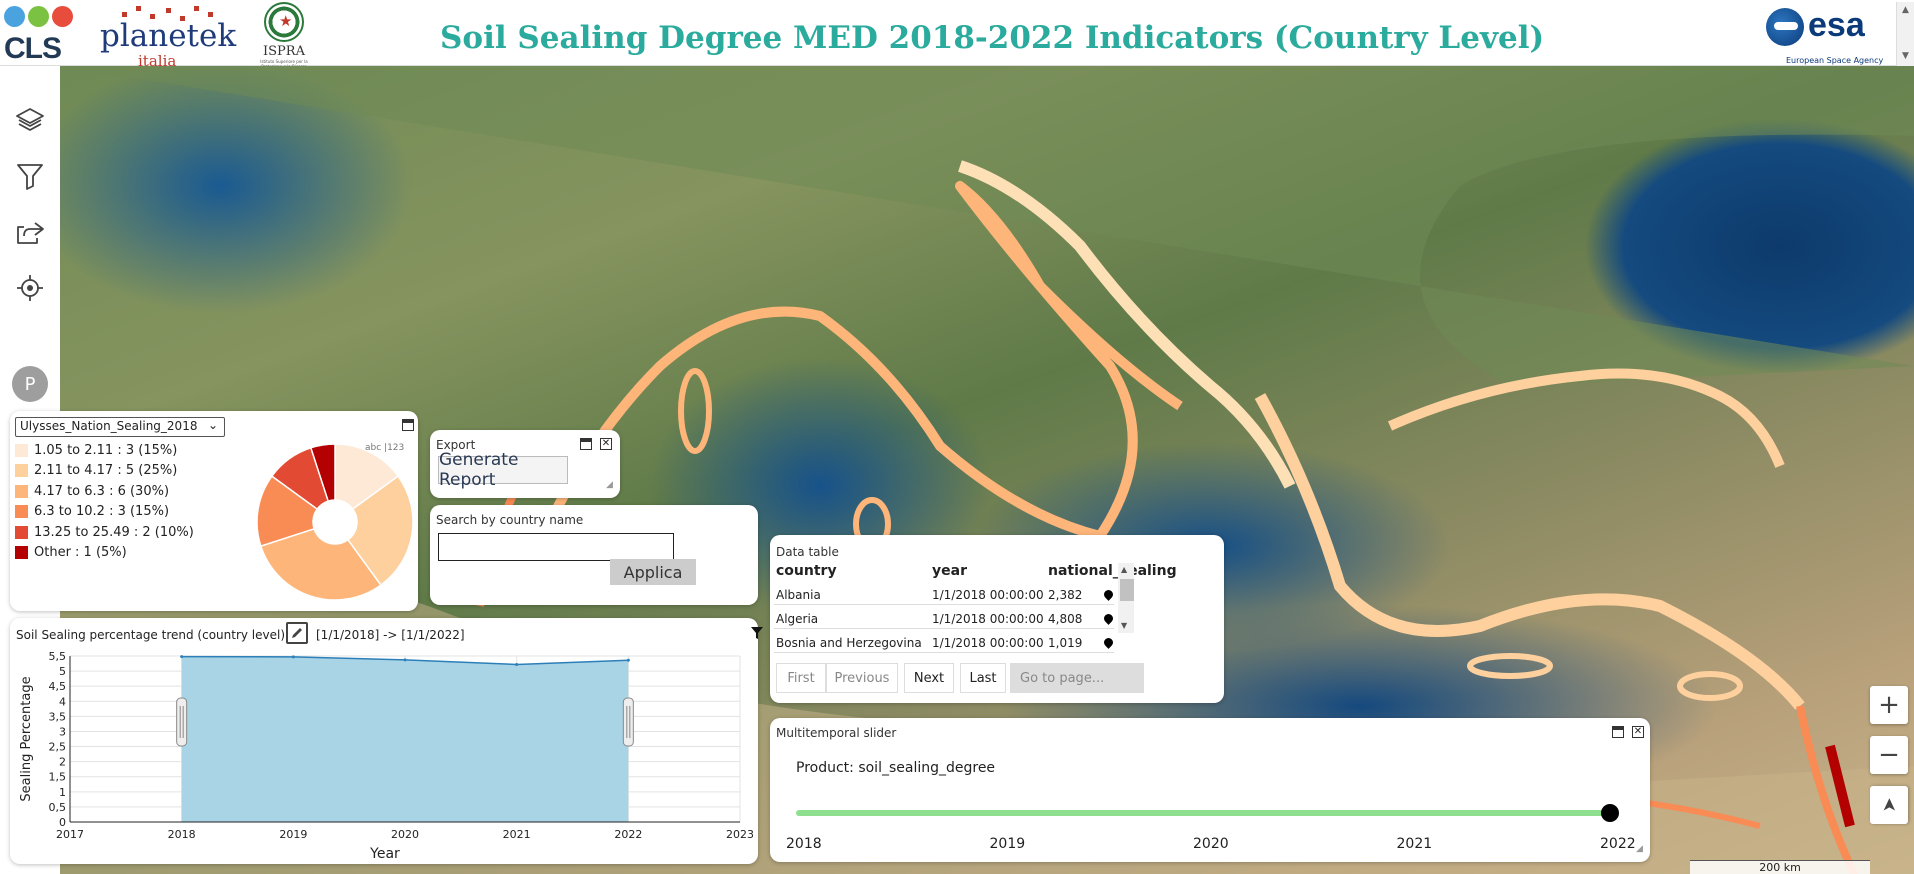 The image size is (1914, 874). I want to click on slider-handle, so click(1610, 813).